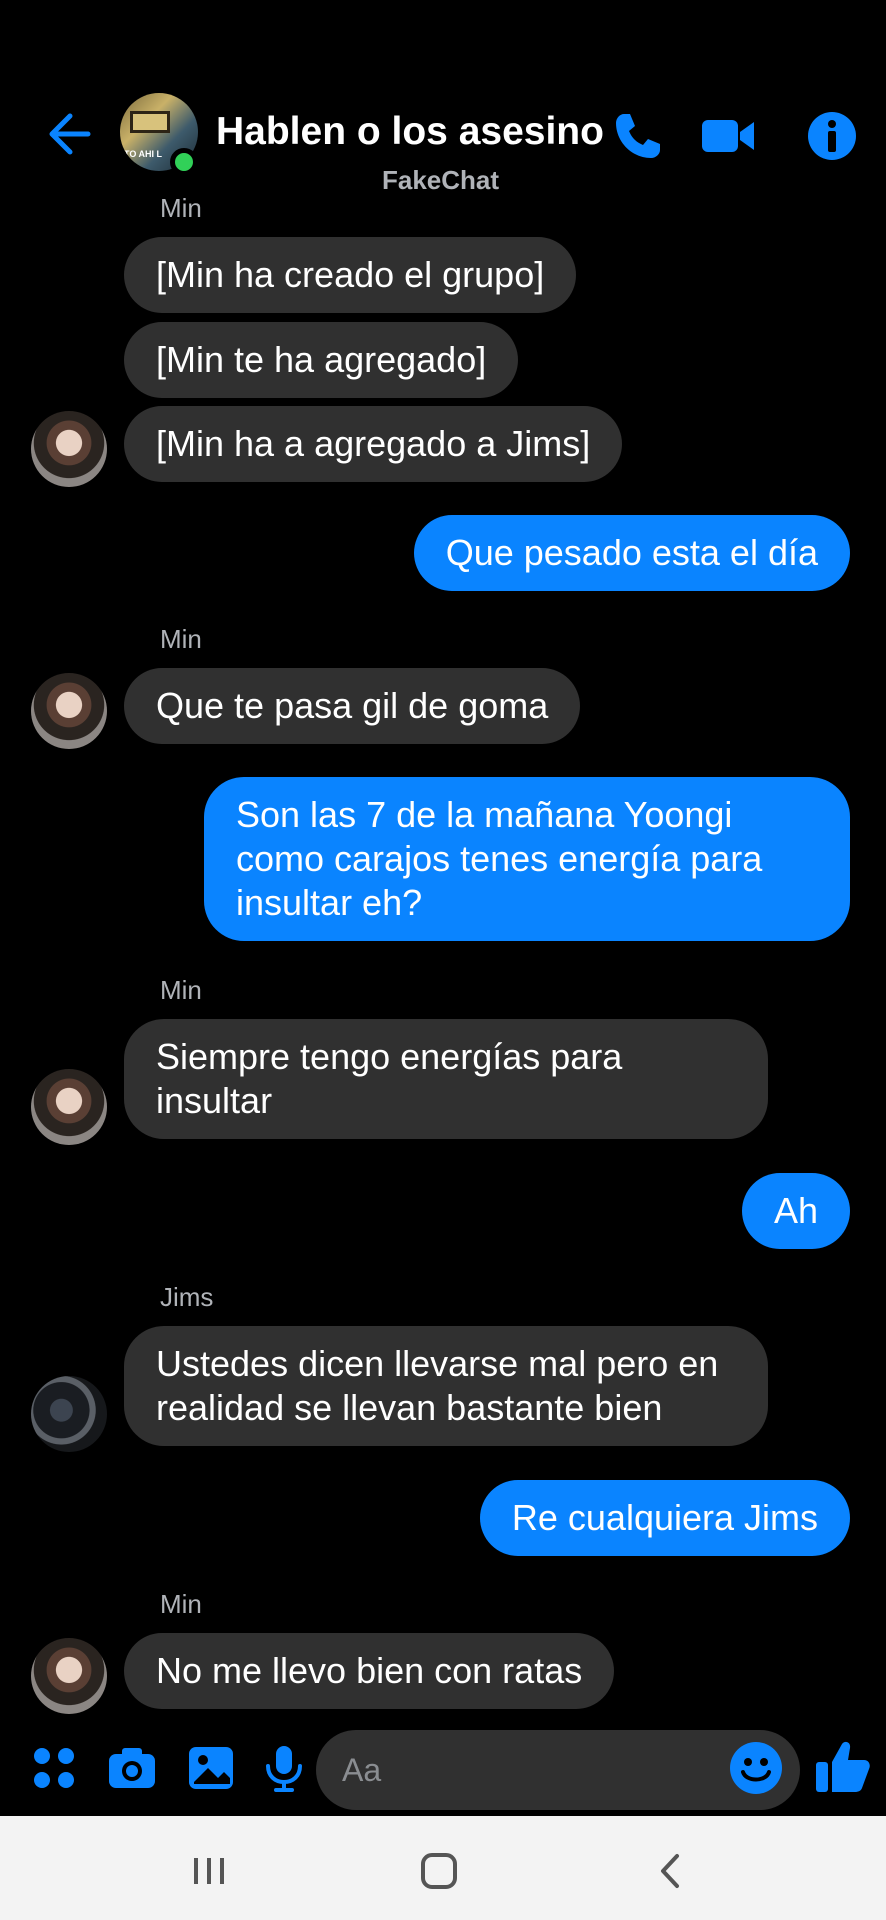 Image resolution: width=886 pixels, height=1920 pixels. What do you see at coordinates (209, 1871) in the screenshot?
I see `recents-icon` at bounding box center [209, 1871].